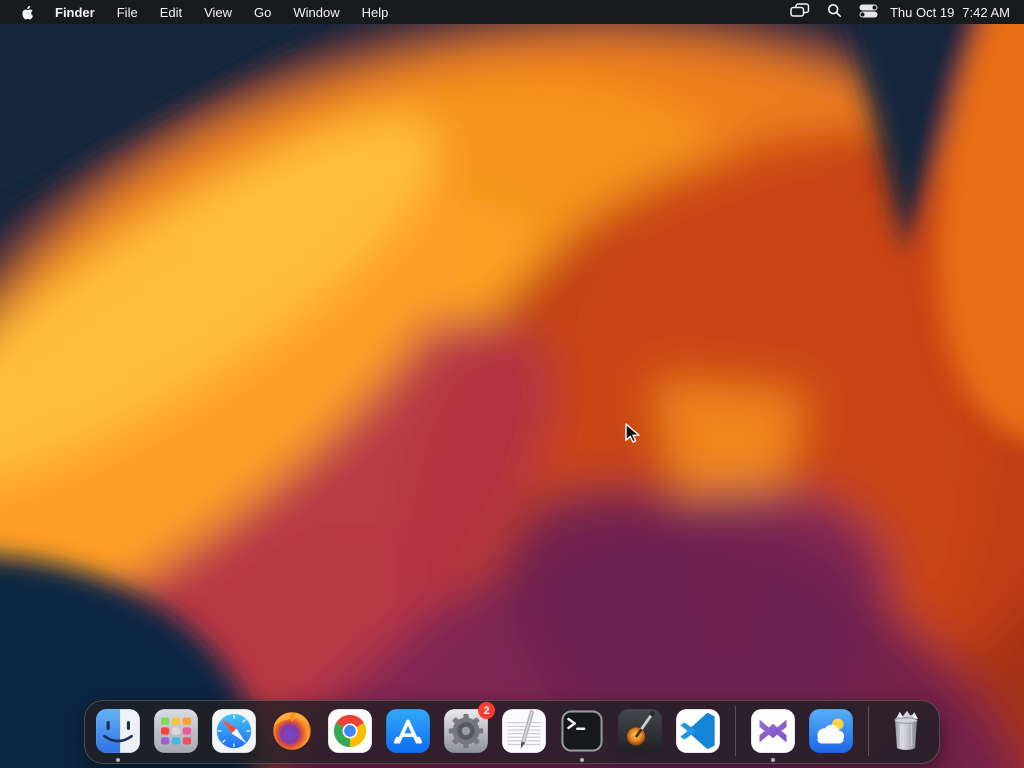 The image size is (1024, 768). Describe the element at coordinates (118, 734) in the screenshot. I see `dock-item-finder` at that location.